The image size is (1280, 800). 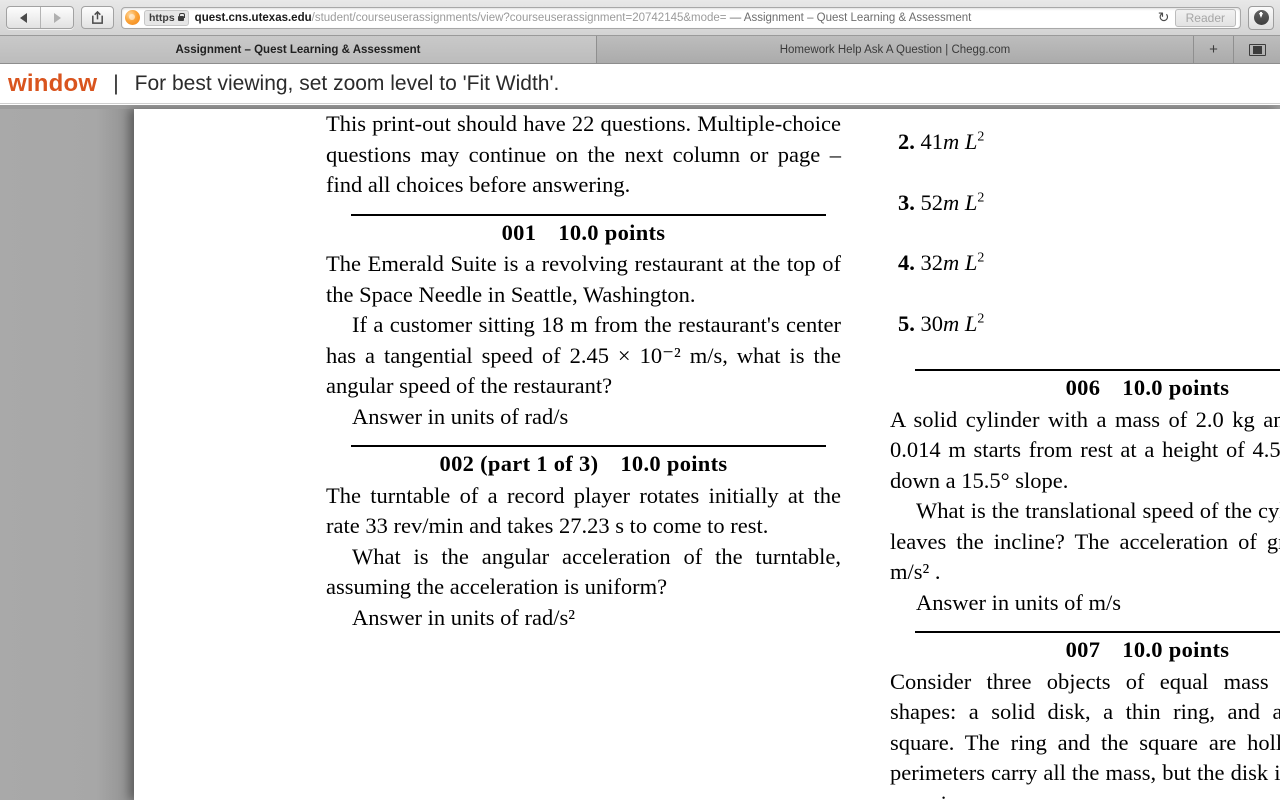 I want to click on answer-choice: 3. 52m L2, so click(x=1089, y=203).